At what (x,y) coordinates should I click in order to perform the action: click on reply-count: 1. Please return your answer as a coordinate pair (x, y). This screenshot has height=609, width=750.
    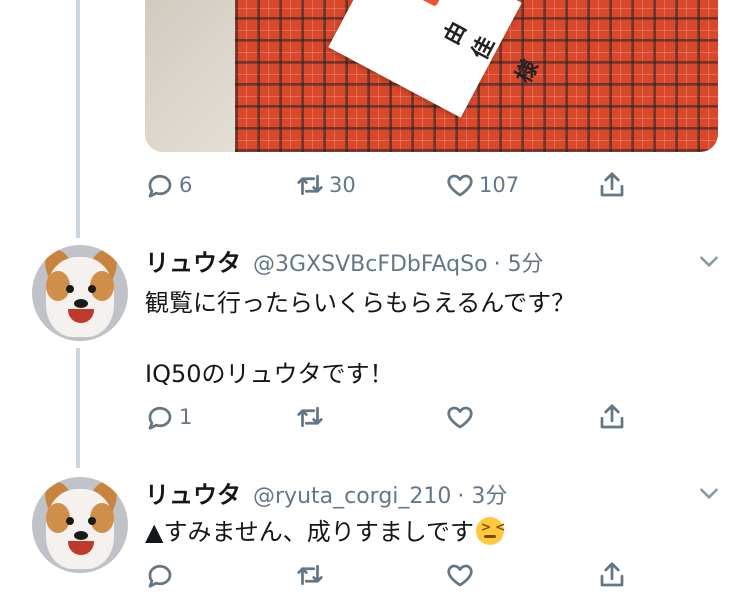
    Looking at the image, I should click on (186, 417).